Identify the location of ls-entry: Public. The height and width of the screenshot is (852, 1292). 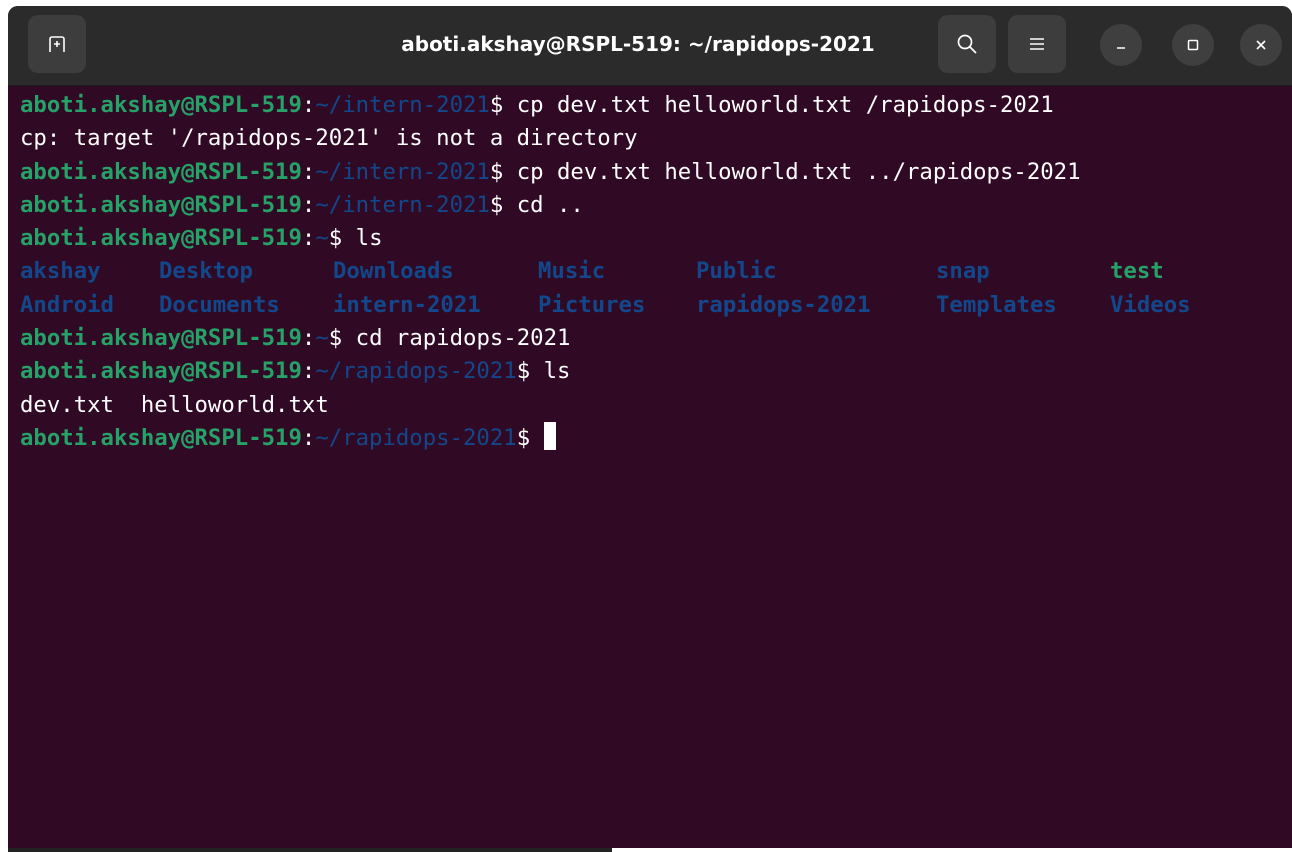
(736, 271).